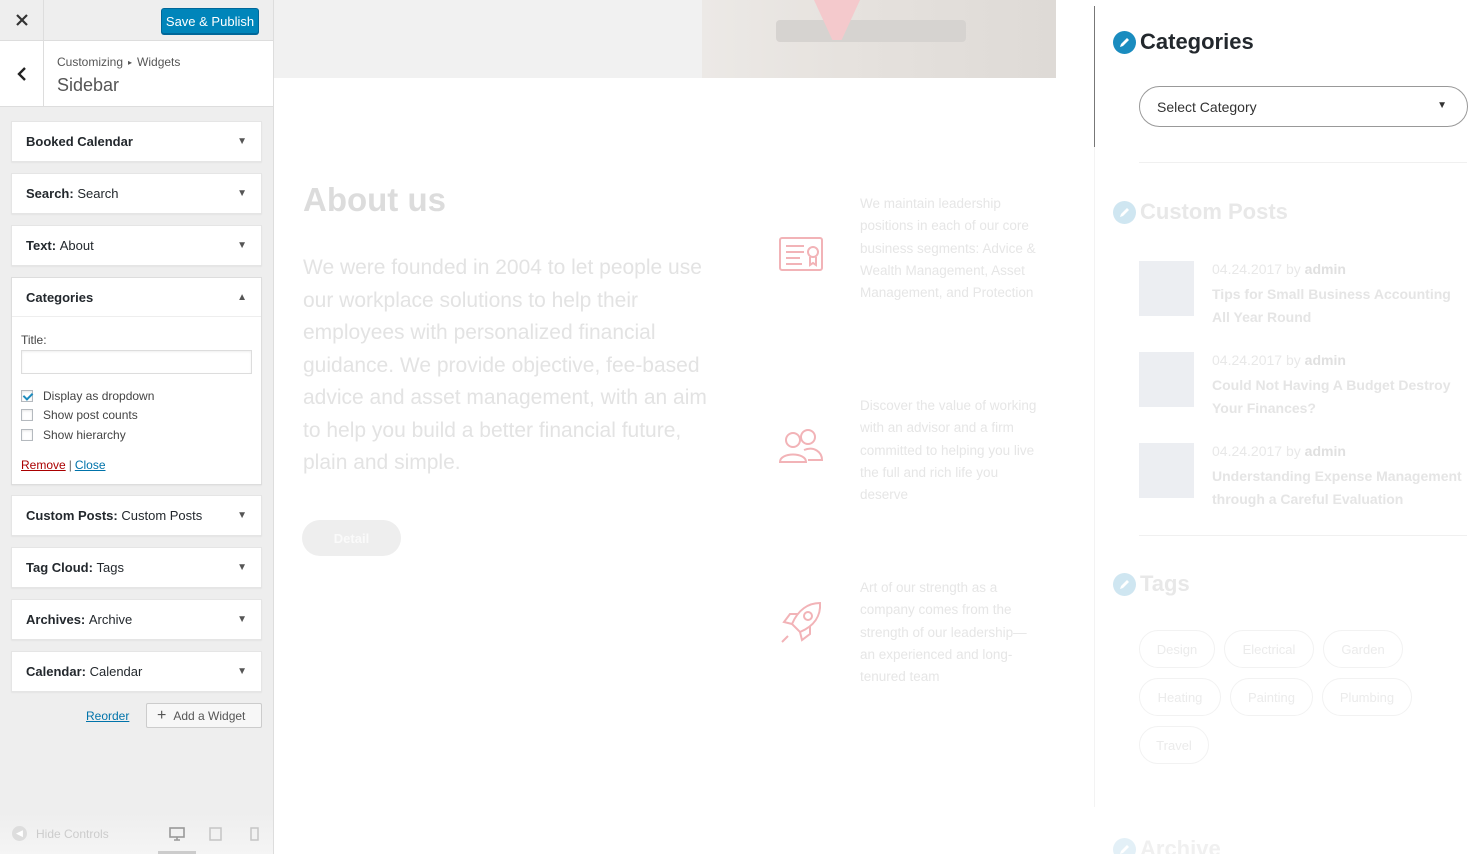  I want to click on detail-button: Detail, so click(351, 538).